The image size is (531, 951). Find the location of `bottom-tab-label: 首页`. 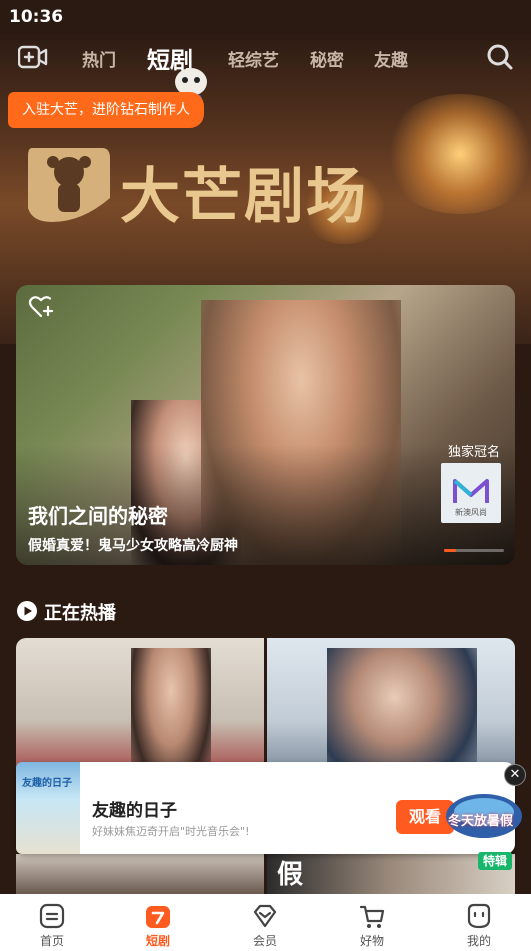

bottom-tab-label: 首页 is located at coordinates (51, 941).